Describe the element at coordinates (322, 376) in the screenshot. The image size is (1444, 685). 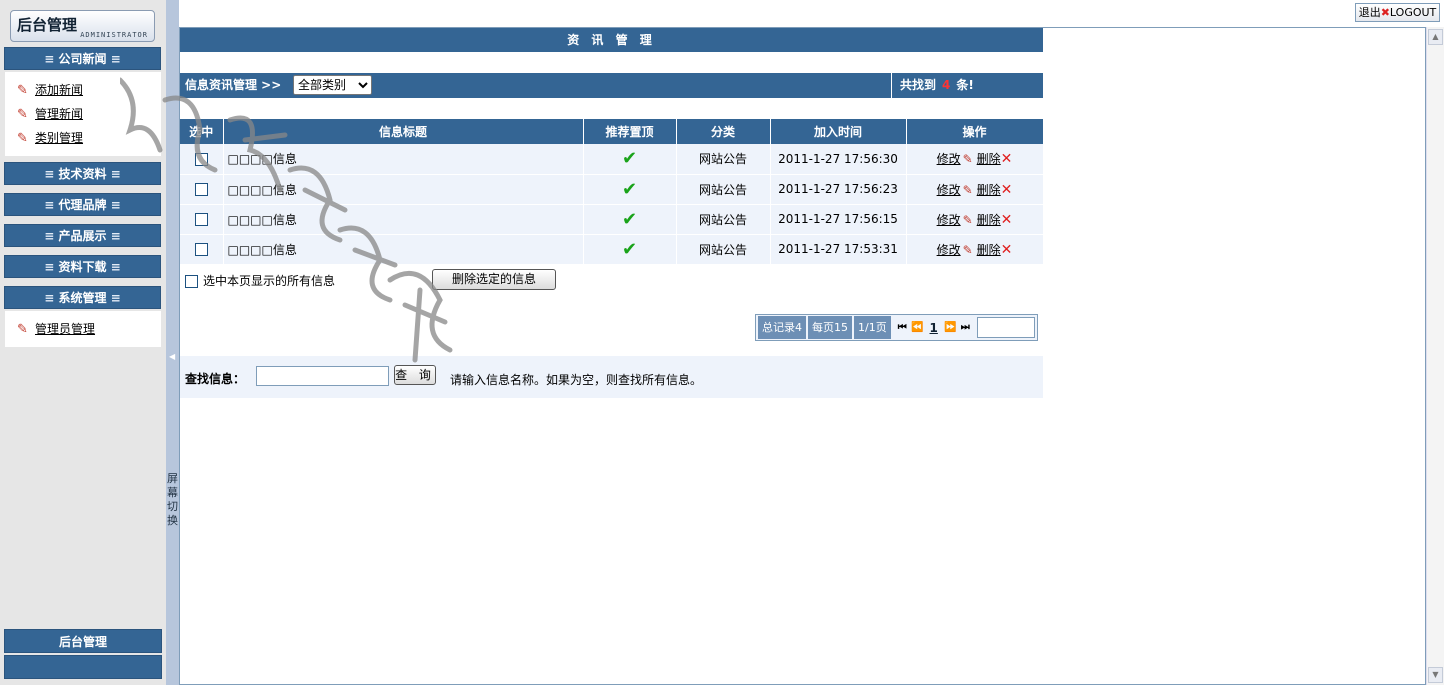
I see `search-input` at that location.